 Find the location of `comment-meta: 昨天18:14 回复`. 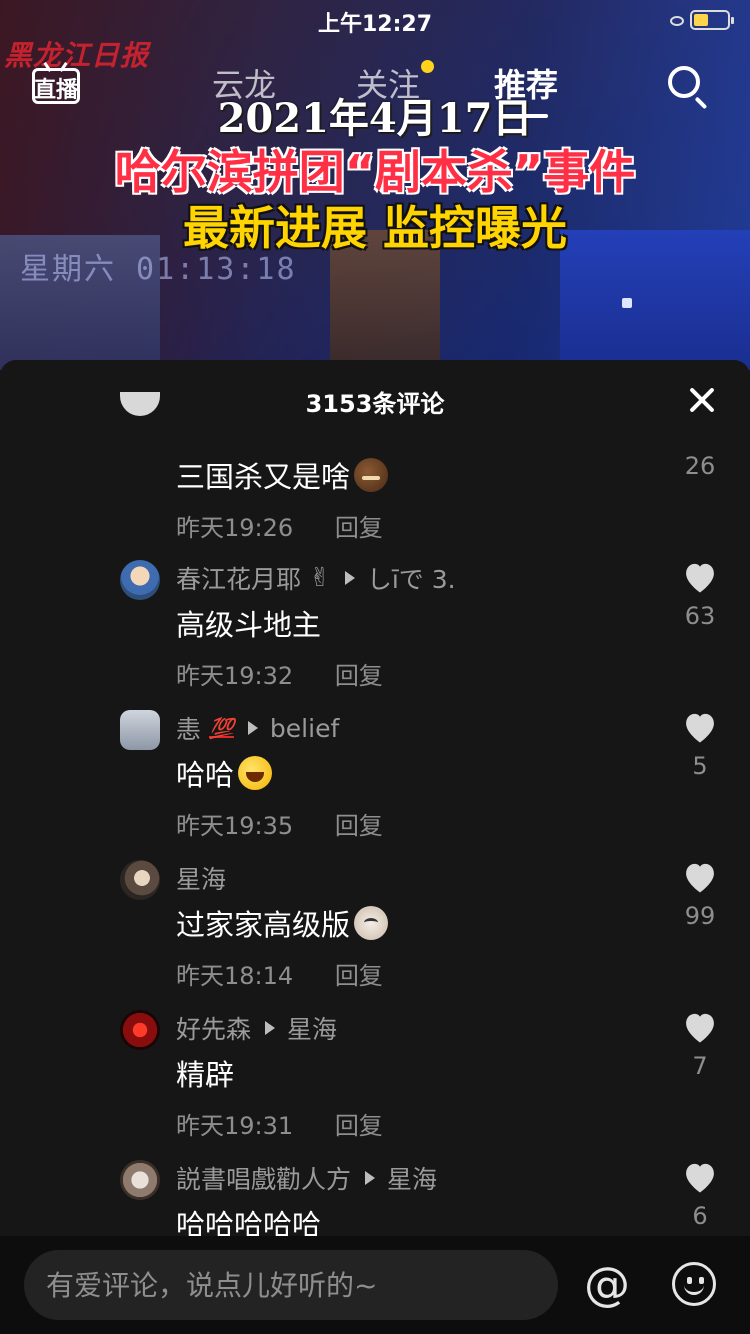

comment-meta: 昨天18:14 回复 is located at coordinates (279, 973).